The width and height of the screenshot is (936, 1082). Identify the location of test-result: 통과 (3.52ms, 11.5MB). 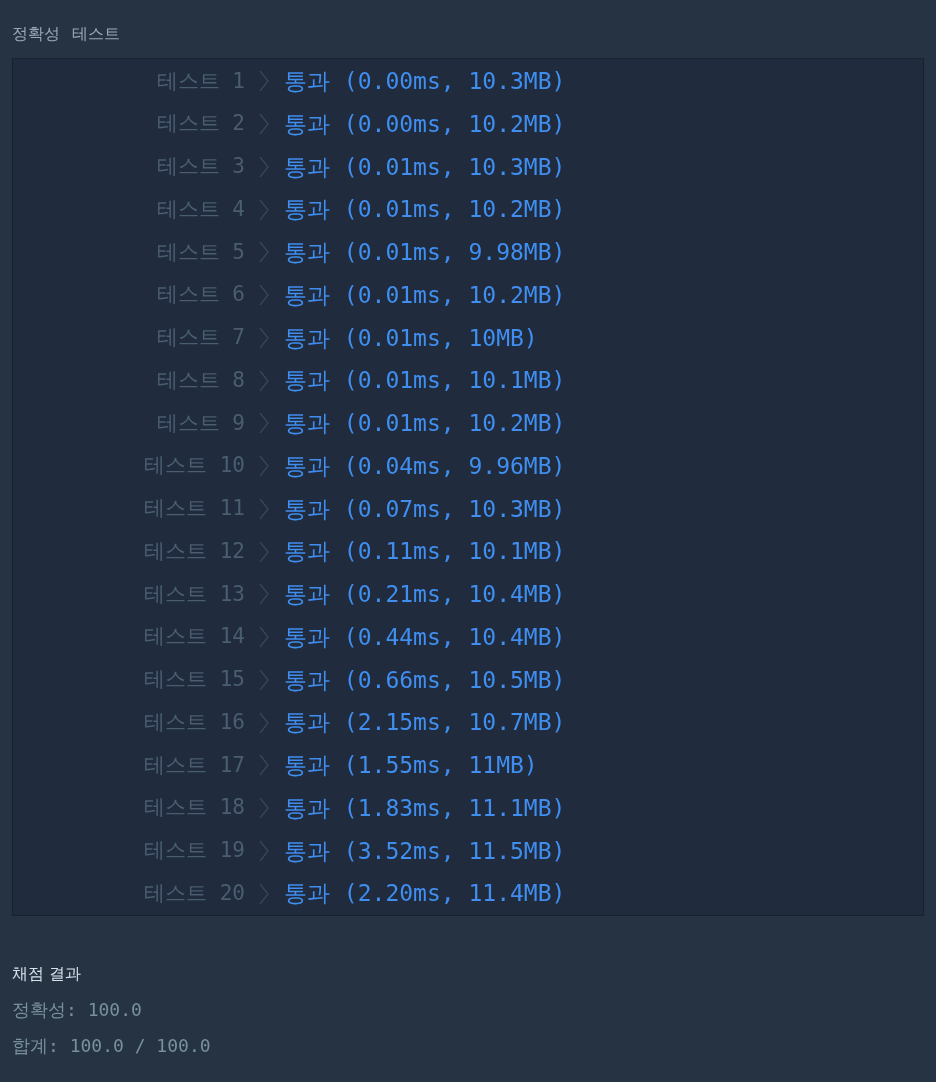
(425, 851).